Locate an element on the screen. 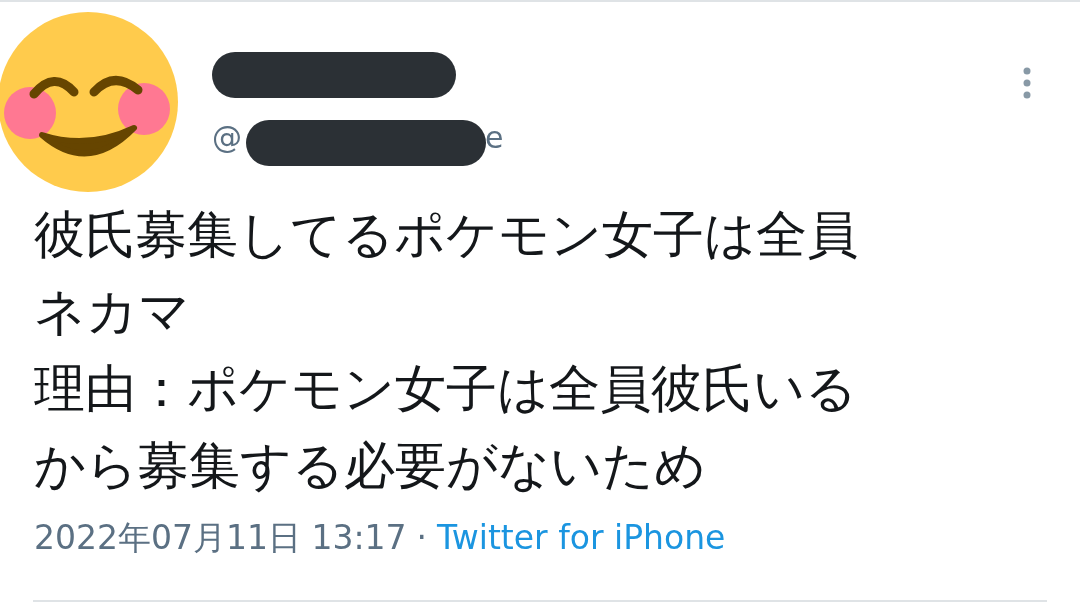 The width and height of the screenshot is (1080, 609). more-options-icon is located at coordinates (1027, 83).